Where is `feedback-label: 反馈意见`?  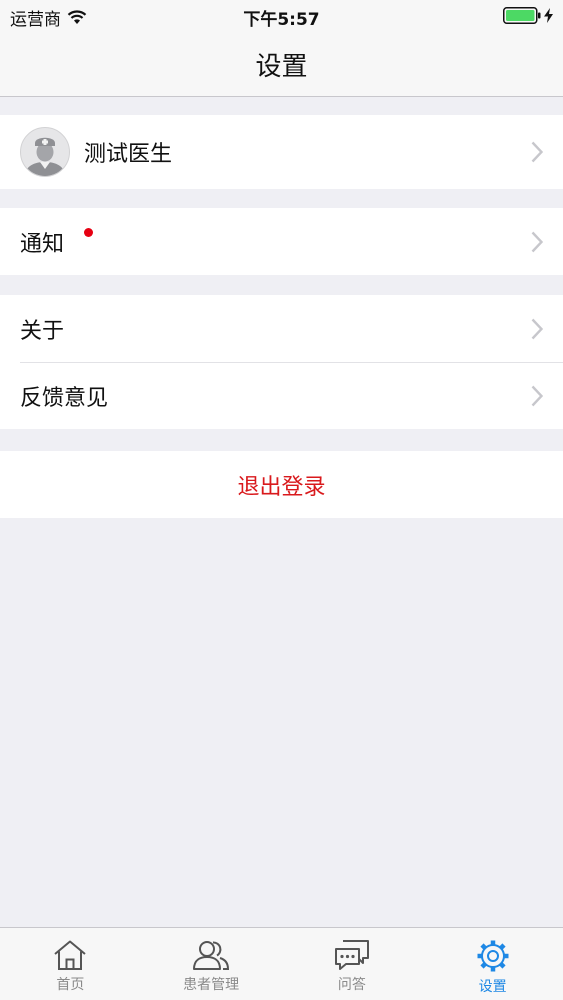 feedback-label: 反馈意见 is located at coordinates (64, 398).